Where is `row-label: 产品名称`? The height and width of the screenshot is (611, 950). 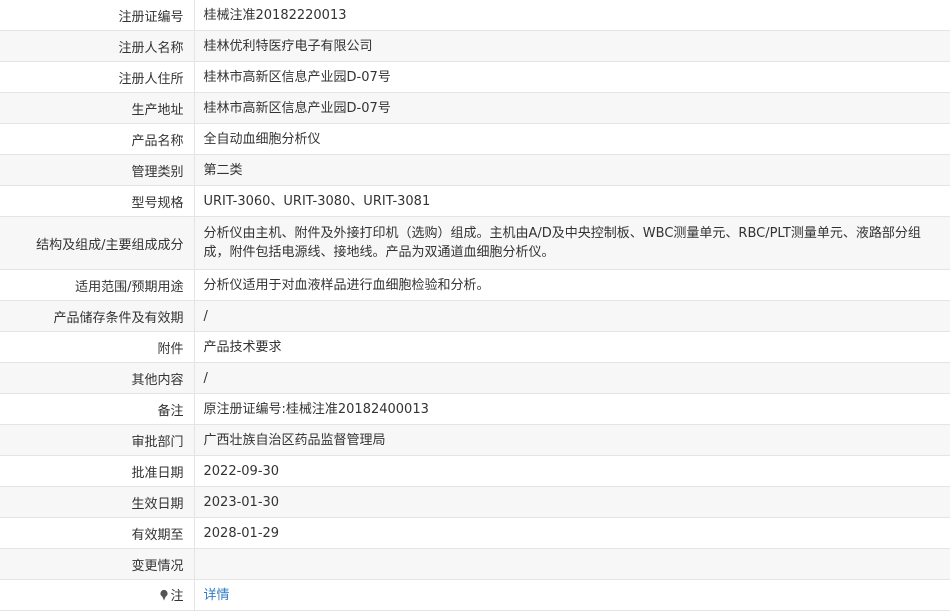 row-label: 产品名称 is located at coordinates (97, 139).